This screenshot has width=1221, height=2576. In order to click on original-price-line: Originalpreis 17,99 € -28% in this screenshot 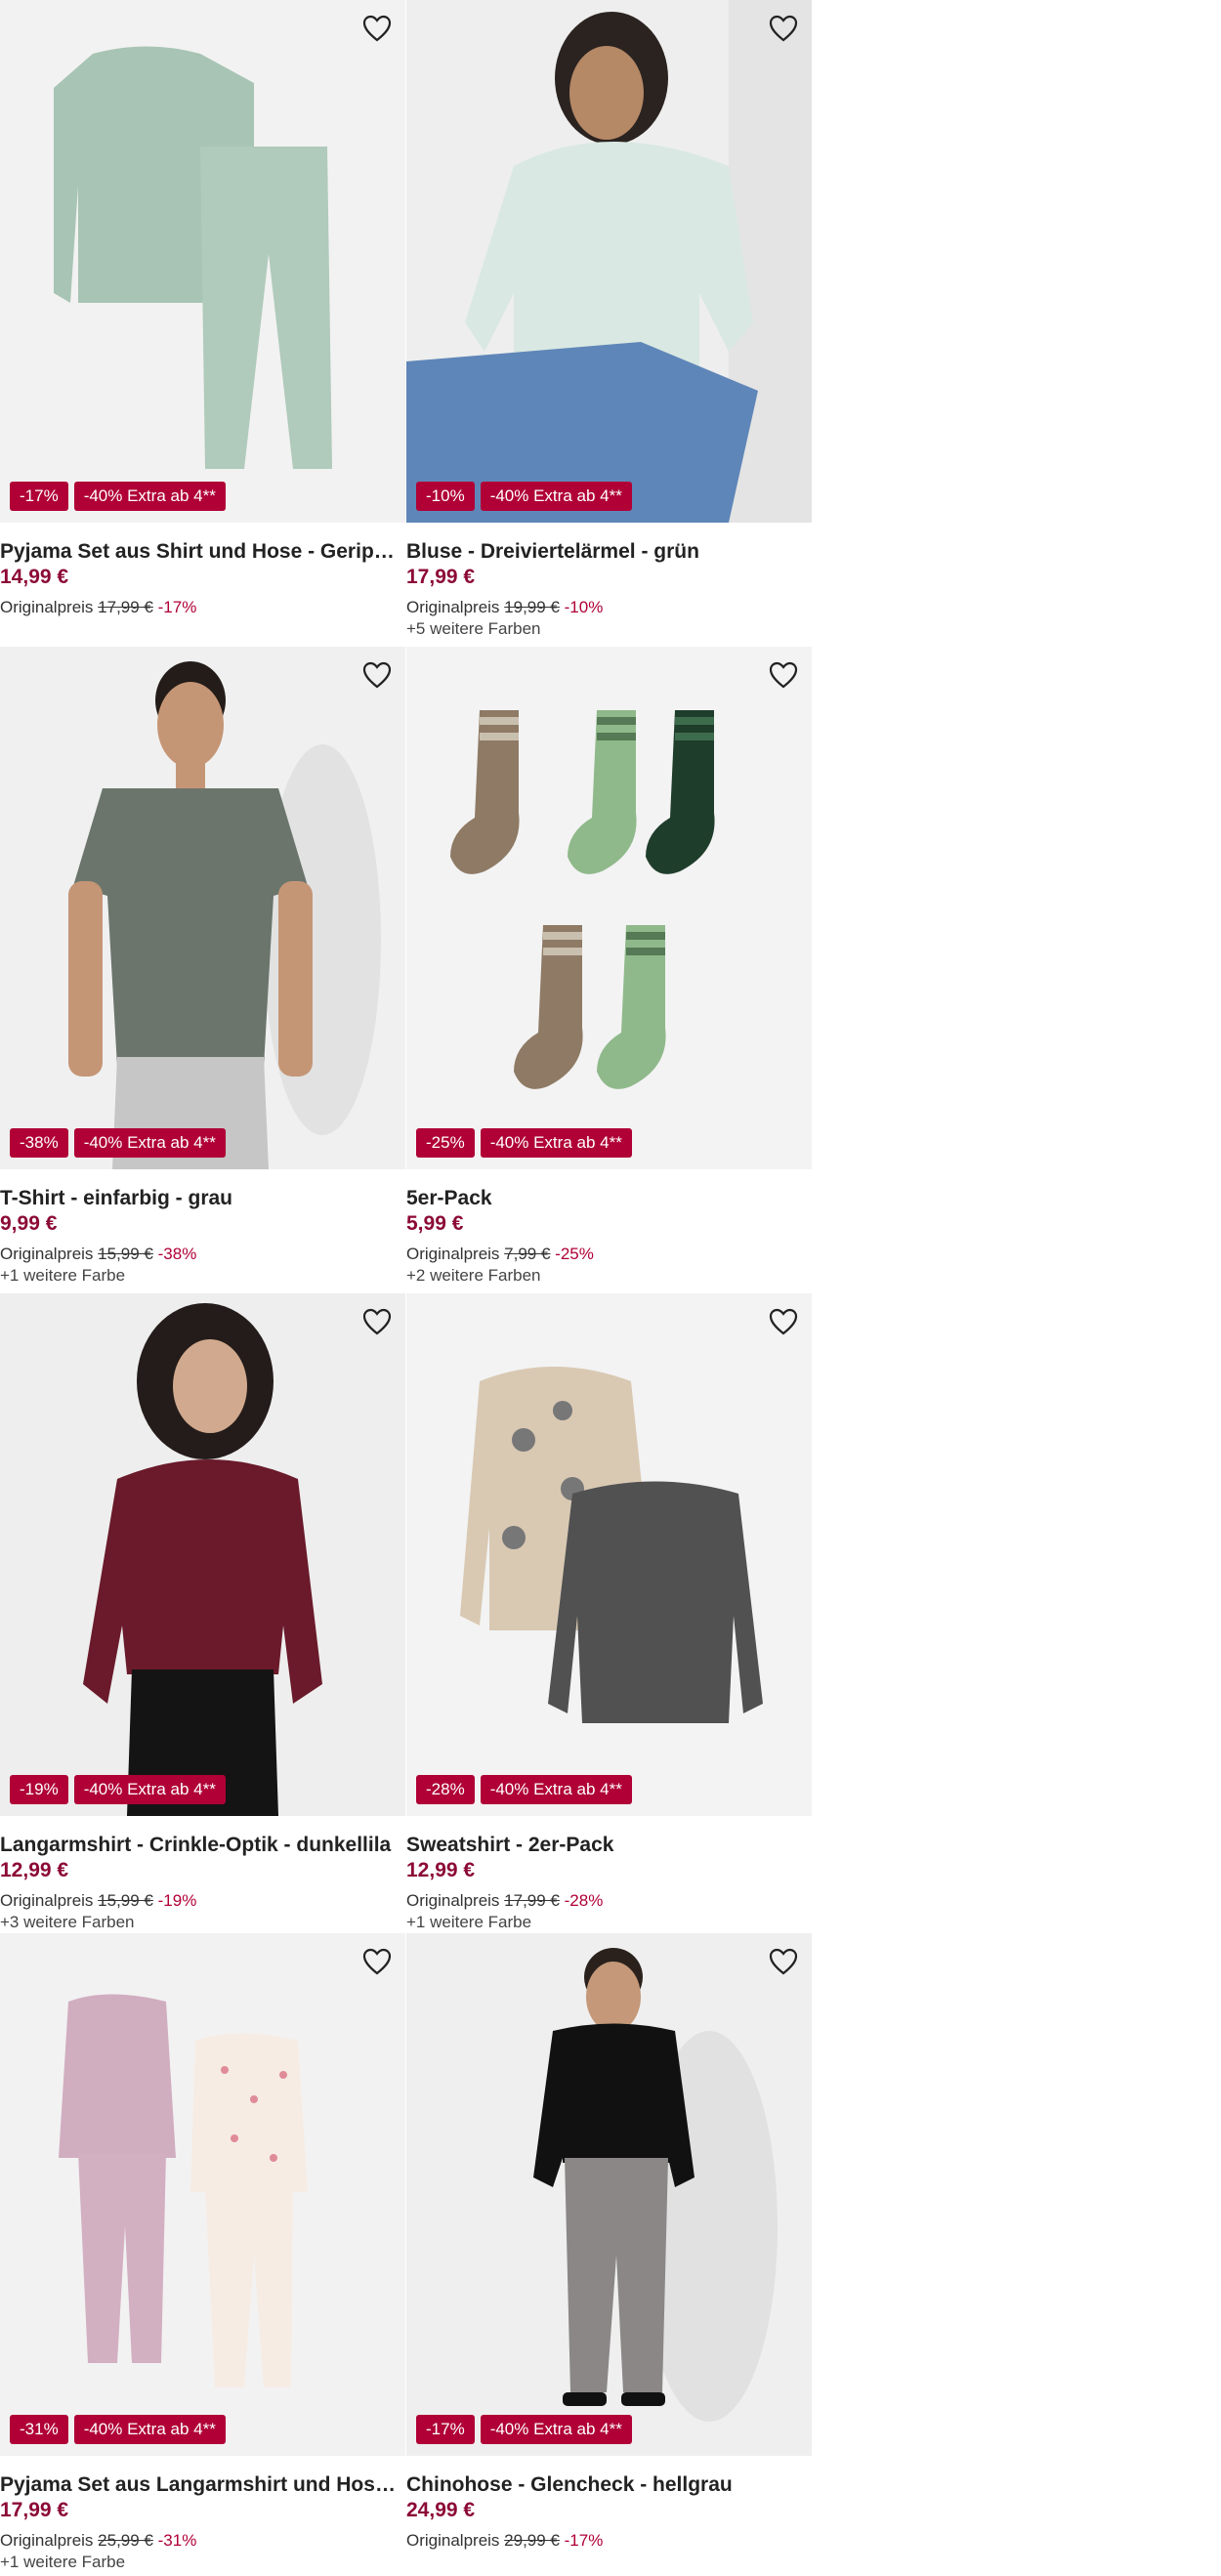, I will do `click(504, 1901)`.